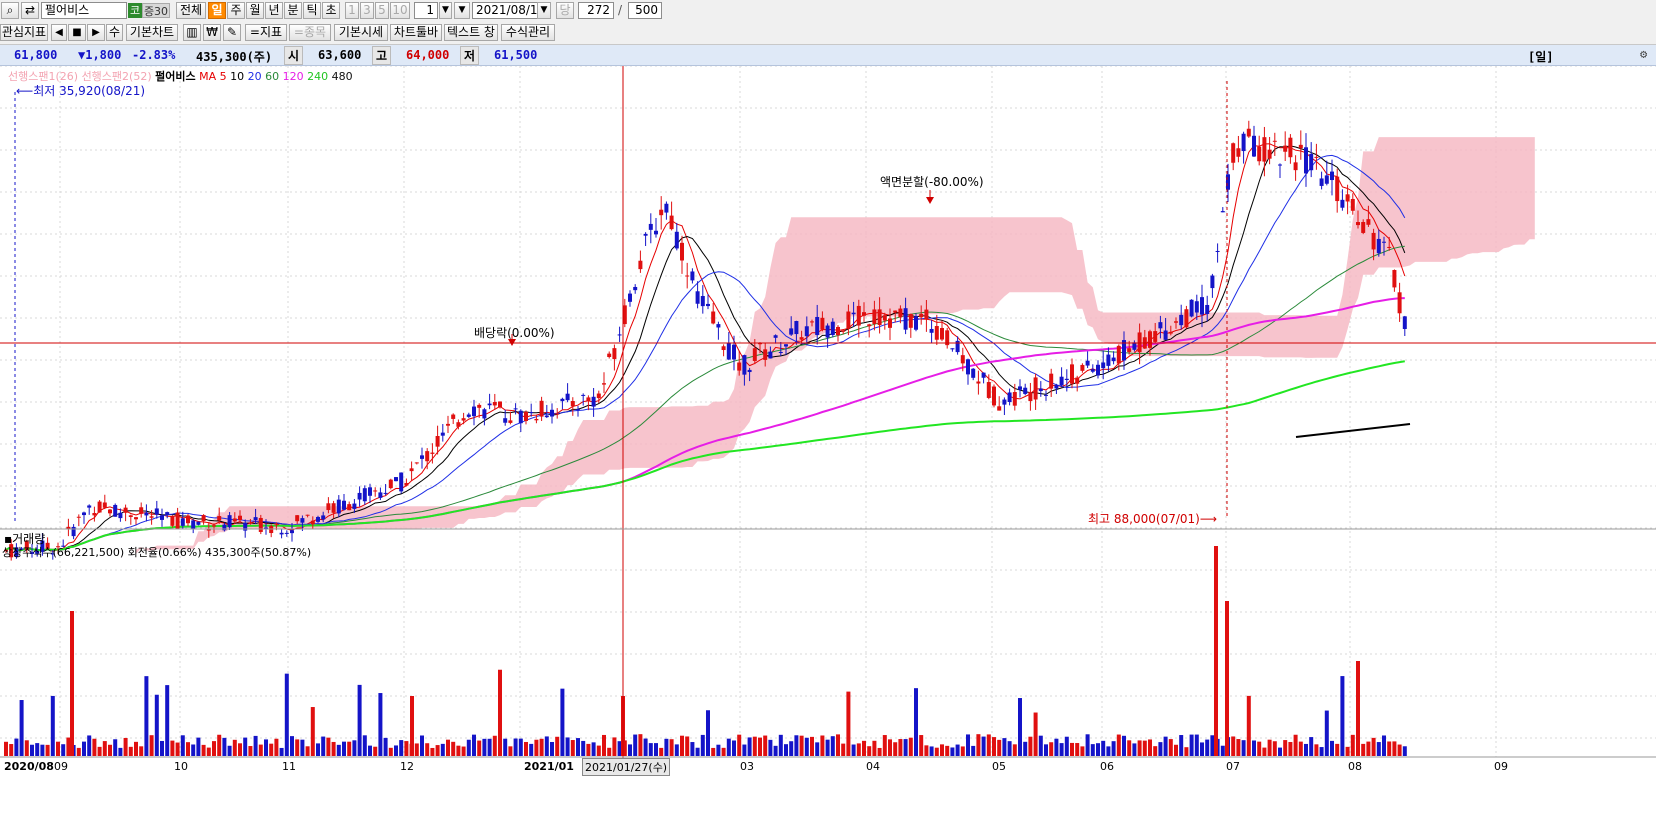 This screenshot has height=815, width=1656. Describe the element at coordinates (645, 10) in the screenshot. I see `count-total-input: 500` at that location.